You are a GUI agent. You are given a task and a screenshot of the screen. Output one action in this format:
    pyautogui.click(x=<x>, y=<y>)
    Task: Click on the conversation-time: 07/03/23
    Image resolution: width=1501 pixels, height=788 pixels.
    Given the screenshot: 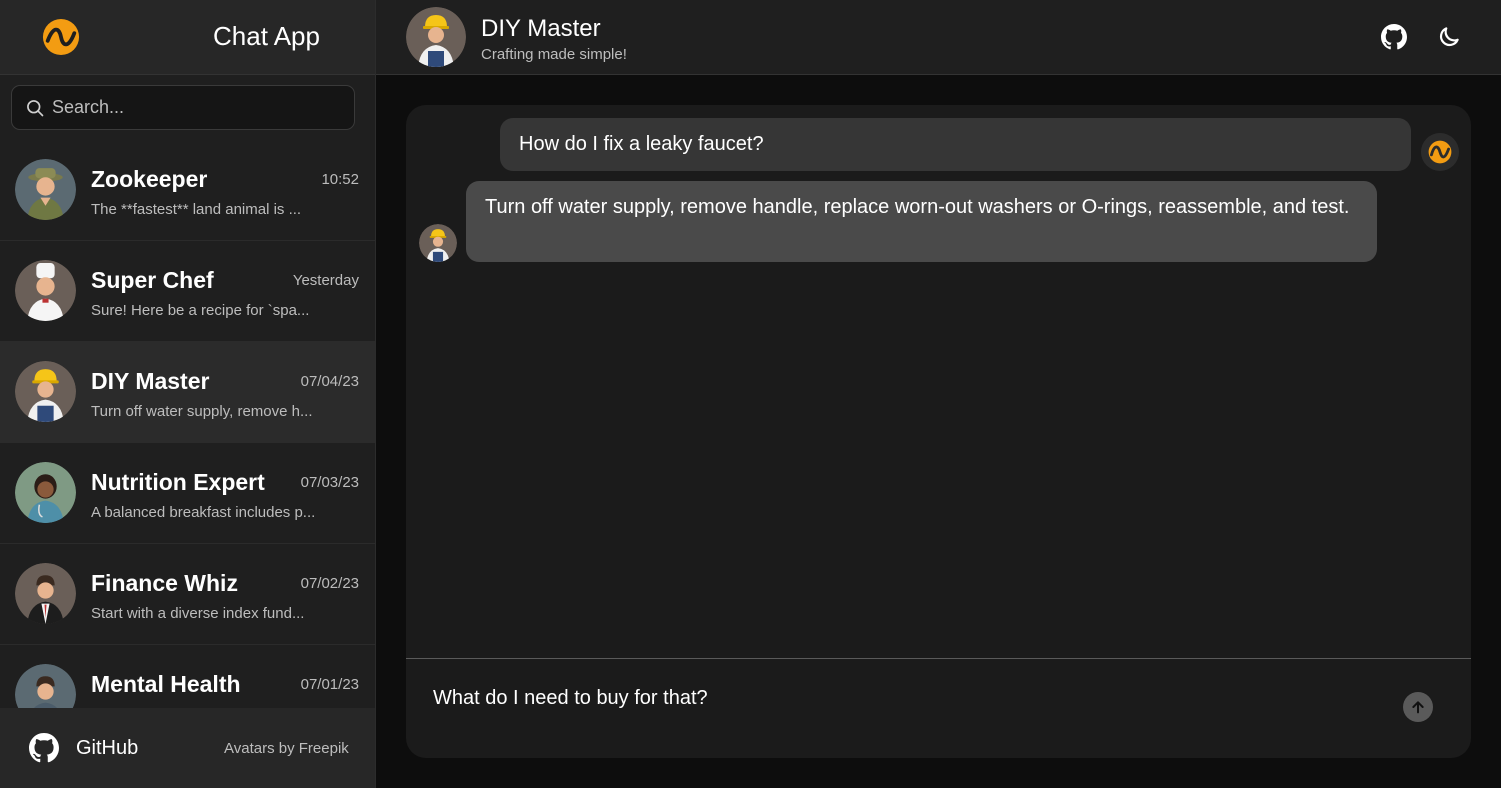 What is the action you would take?
    pyautogui.click(x=329, y=482)
    